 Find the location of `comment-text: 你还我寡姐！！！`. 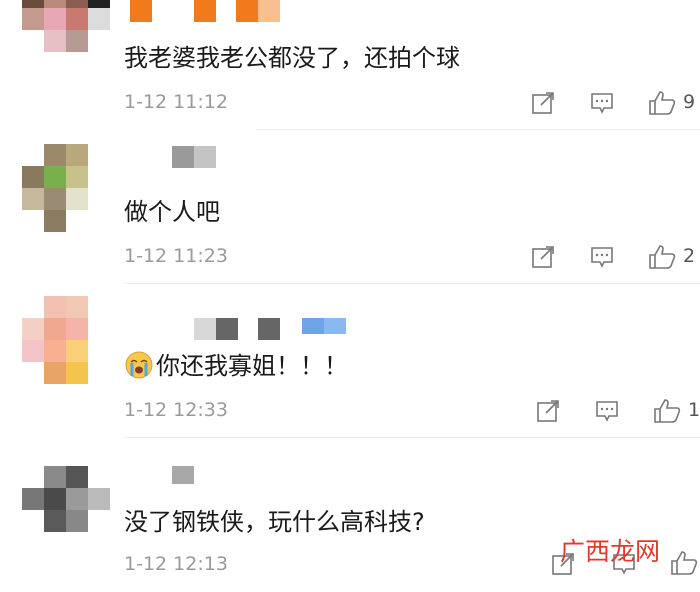

comment-text: 你还我寡姐！！！ is located at coordinates (236, 363).